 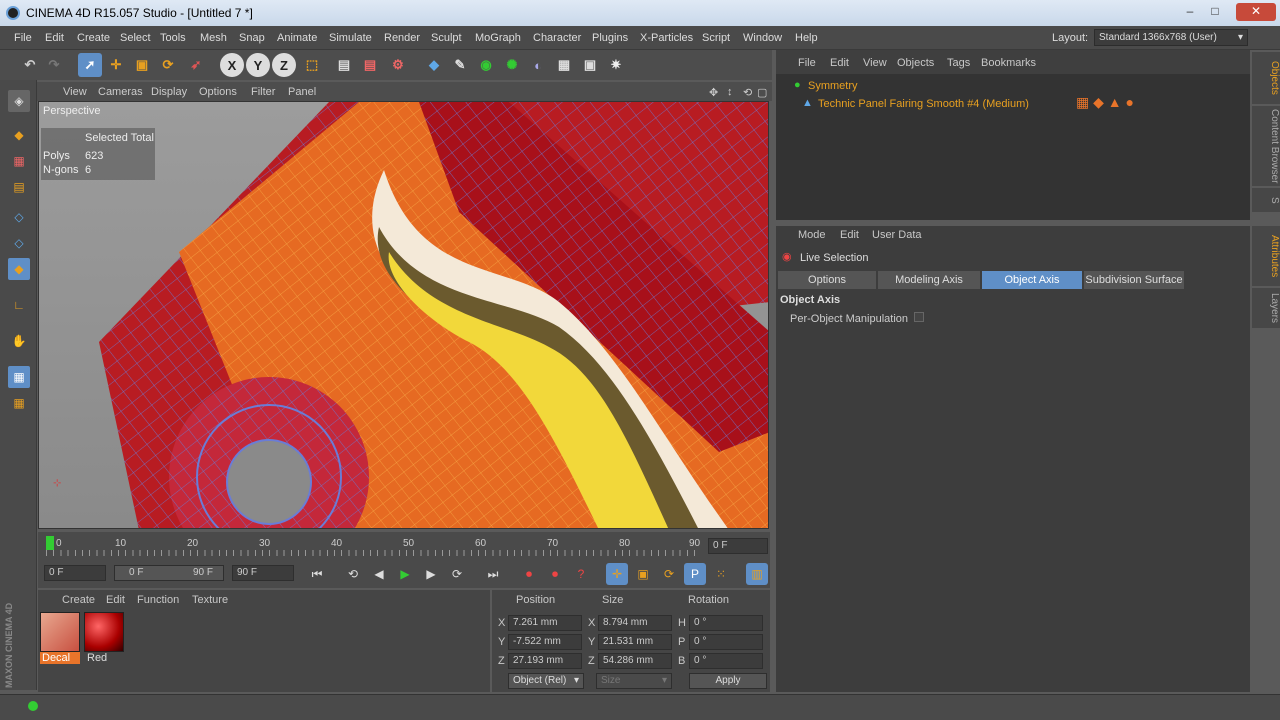 What do you see at coordinates (19, 161) in the screenshot?
I see `texture-mode-icon: ▦` at bounding box center [19, 161].